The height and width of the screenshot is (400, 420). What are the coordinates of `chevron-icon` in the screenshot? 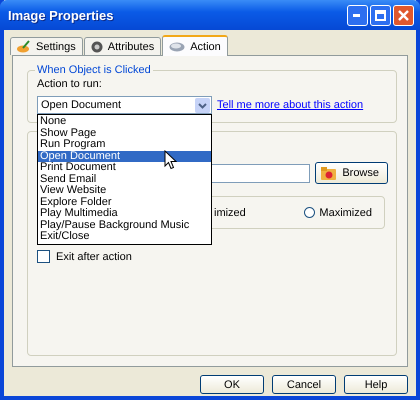 It's located at (202, 105).